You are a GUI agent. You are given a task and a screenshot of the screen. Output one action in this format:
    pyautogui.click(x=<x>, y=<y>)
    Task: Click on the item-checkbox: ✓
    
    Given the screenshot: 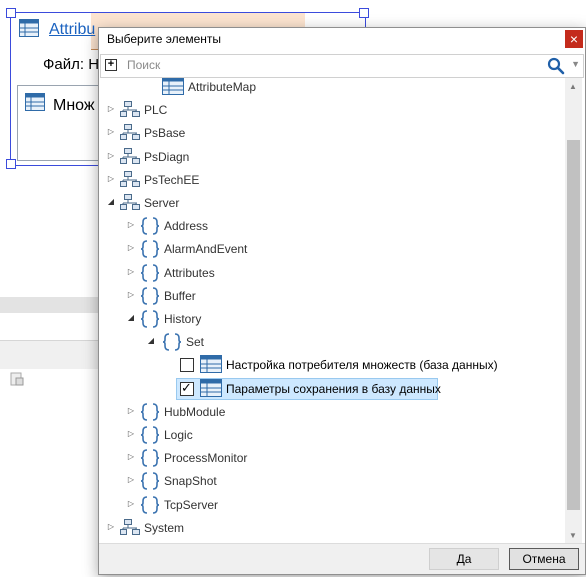 What is the action you would take?
    pyautogui.click(x=187, y=387)
    